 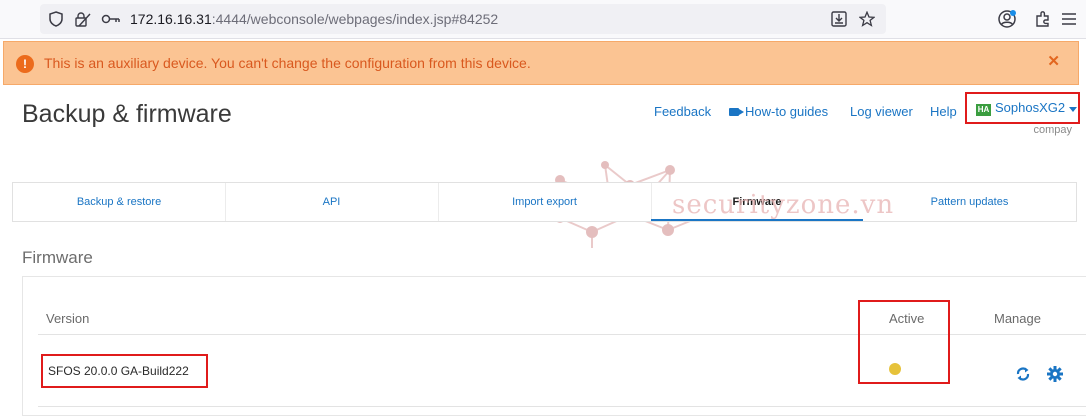 What do you see at coordinates (904, 342) in the screenshot?
I see `active-highlight` at bounding box center [904, 342].